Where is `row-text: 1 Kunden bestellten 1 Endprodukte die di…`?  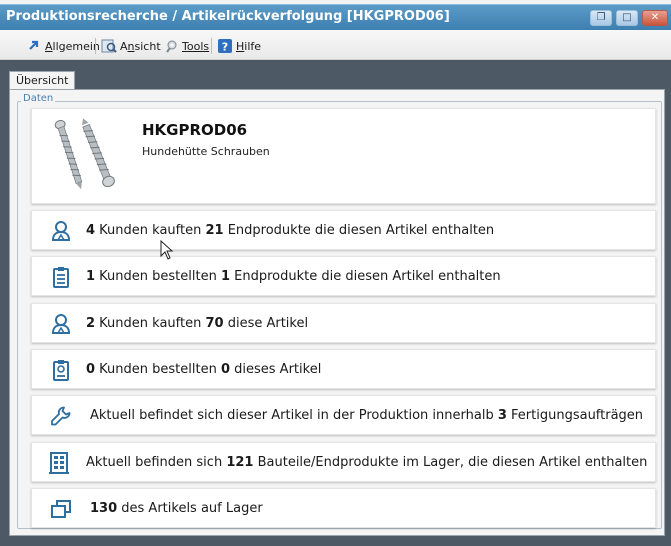
row-text: 1 Kunden bestellten 1 Endprodukte die di… is located at coordinates (293, 276).